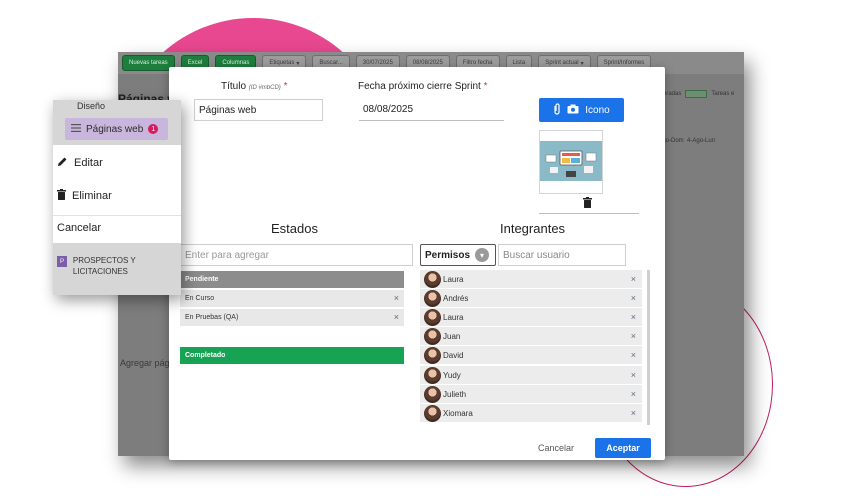  Describe the element at coordinates (573, 110) in the screenshot. I see `camera-icon` at that location.